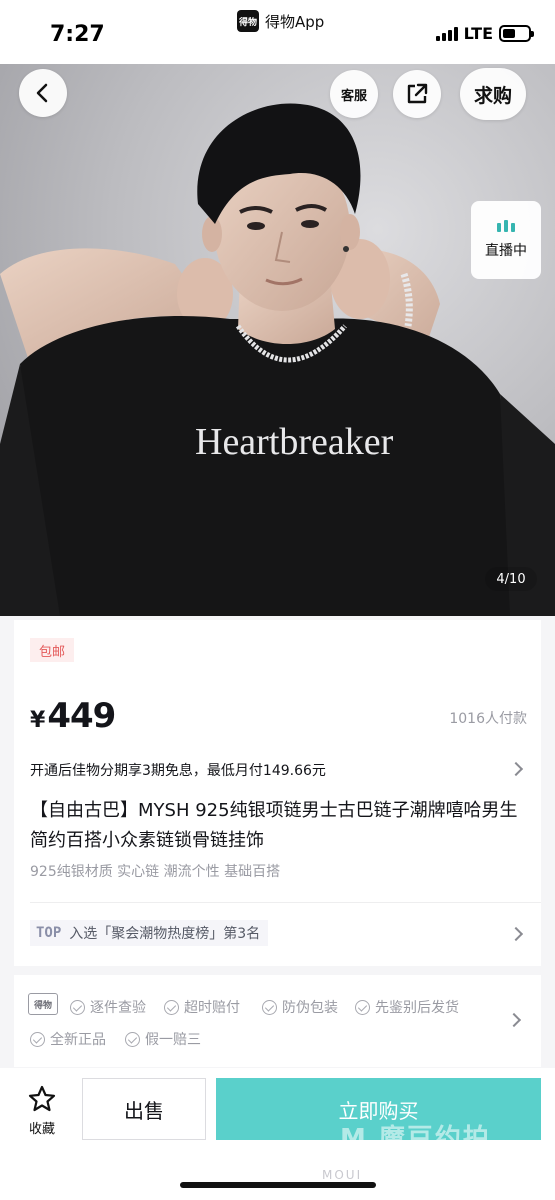 This screenshot has width=555, height=1200. I want to click on image-counter: 4/10, so click(511, 579).